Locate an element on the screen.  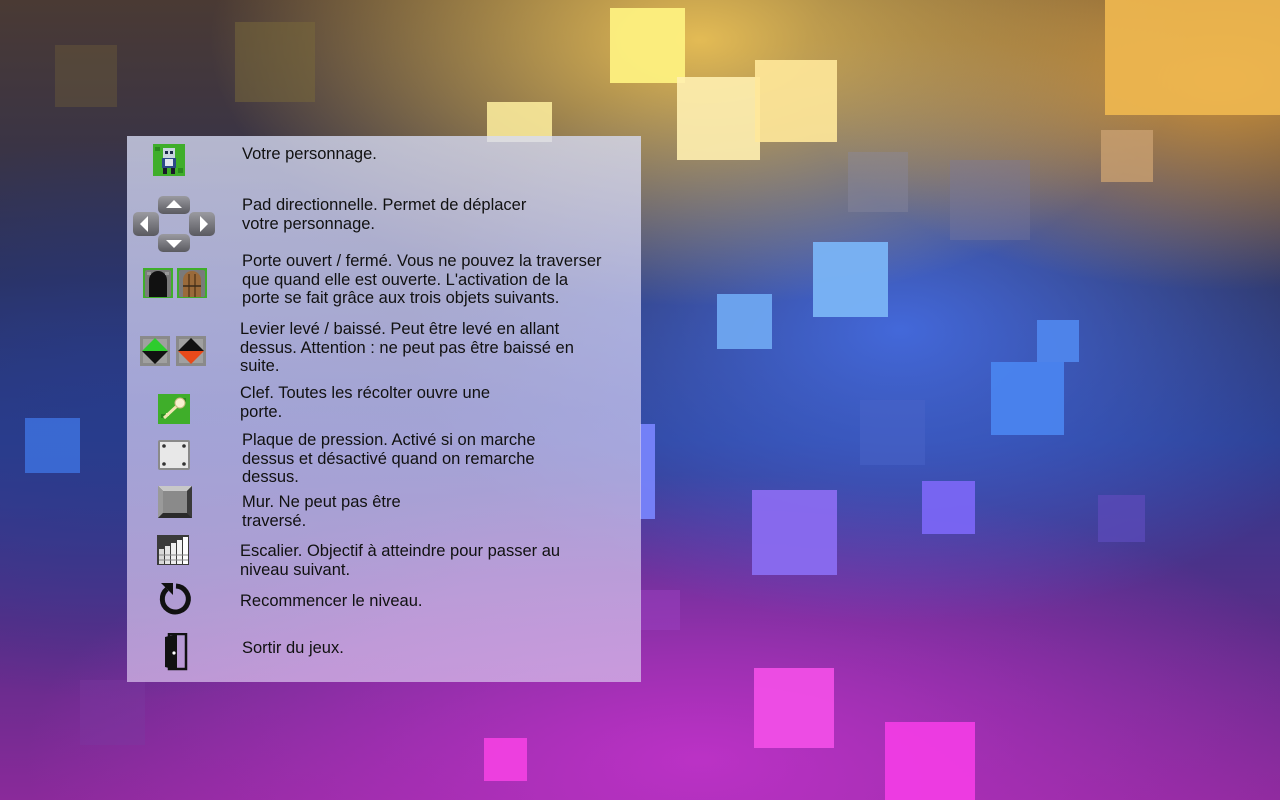
help-text-exit: Sortir du jeux. is located at coordinates (293, 648).